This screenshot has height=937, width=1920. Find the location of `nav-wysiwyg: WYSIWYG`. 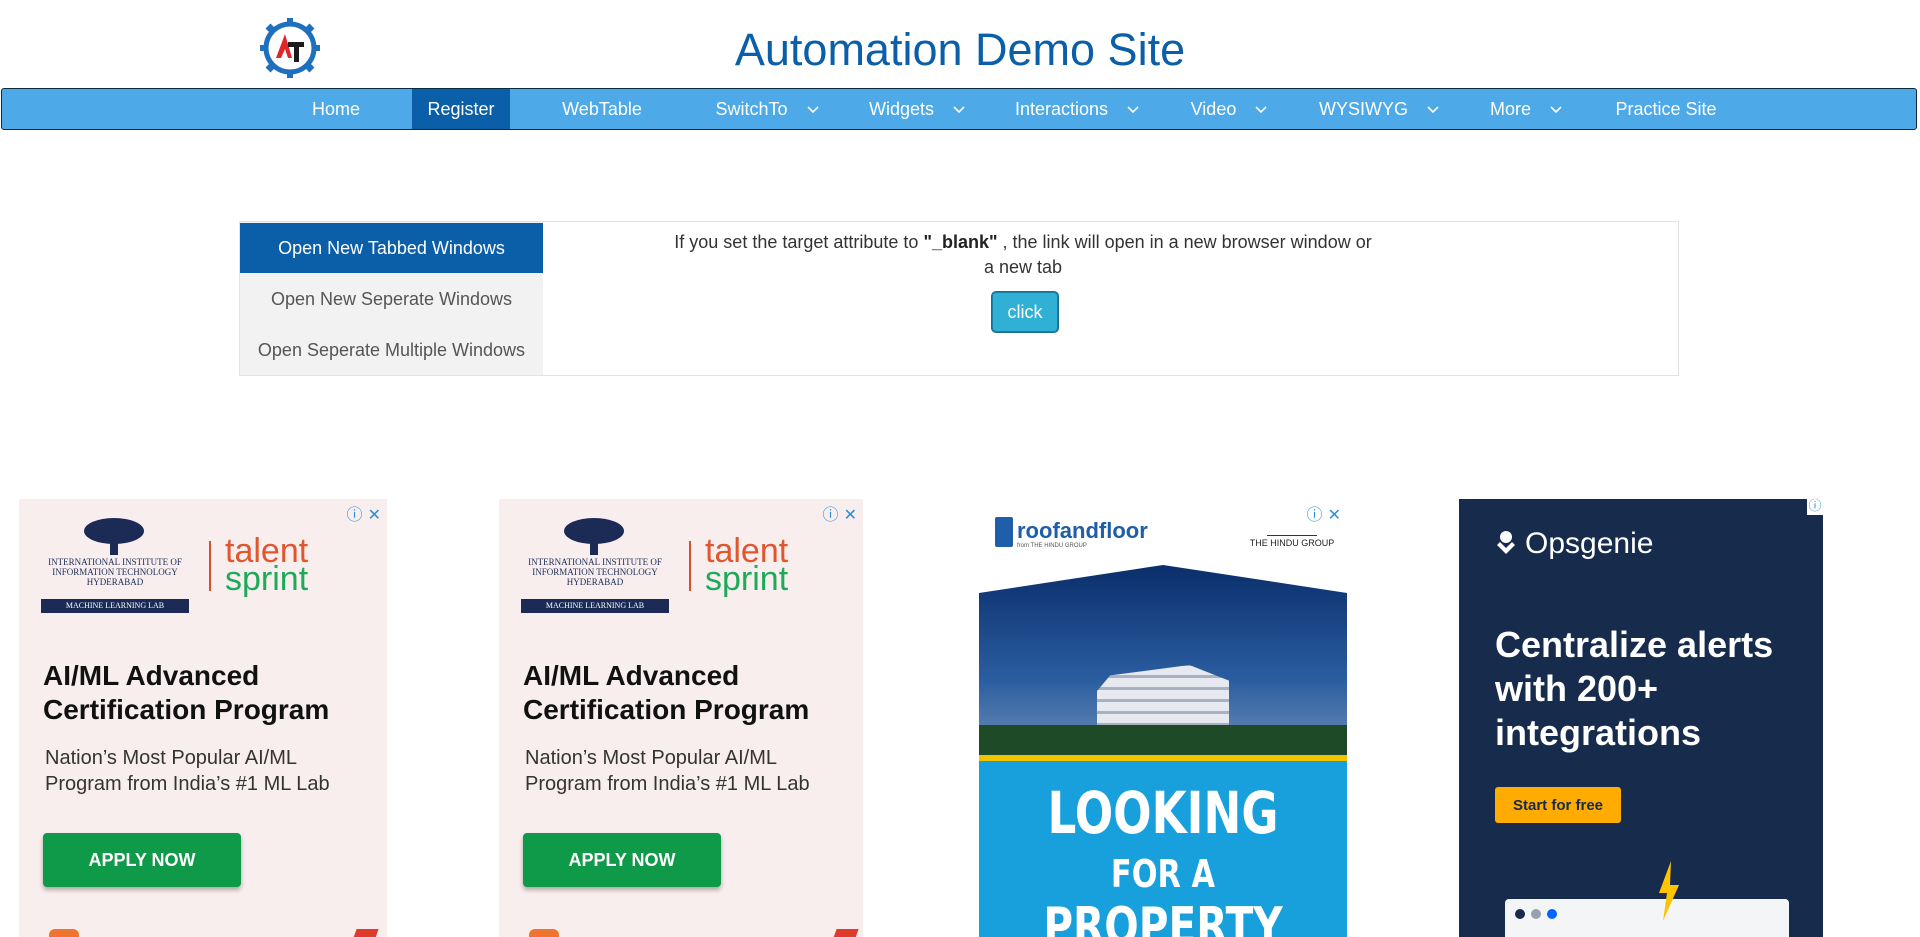

nav-wysiwyg: WYSIWYG is located at coordinates (1379, 109).